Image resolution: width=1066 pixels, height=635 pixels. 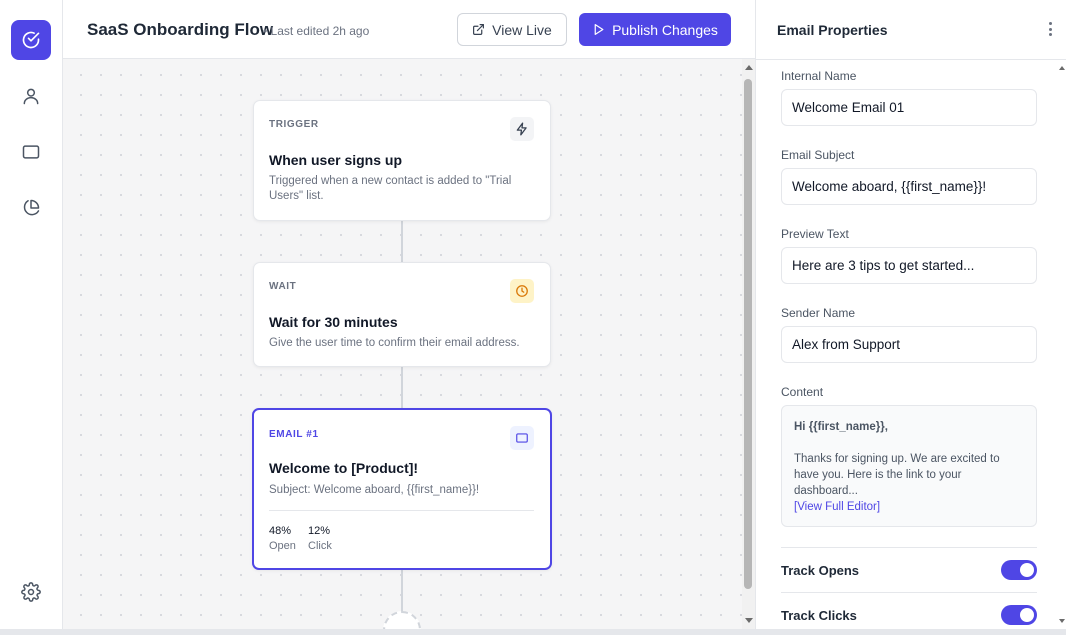 I want to click on nav-analytics-button, so click(x=31, y=208).